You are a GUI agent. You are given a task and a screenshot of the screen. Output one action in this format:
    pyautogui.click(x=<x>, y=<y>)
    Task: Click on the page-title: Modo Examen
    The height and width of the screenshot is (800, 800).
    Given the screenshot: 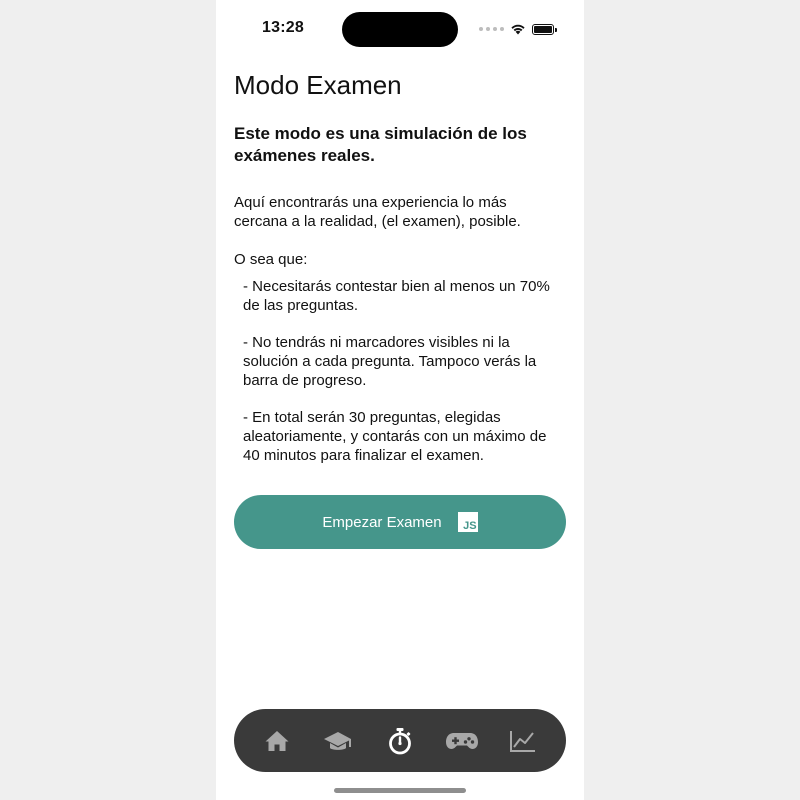 What is the action you would take?
    pyautogui.click(x=318, y=85)
    